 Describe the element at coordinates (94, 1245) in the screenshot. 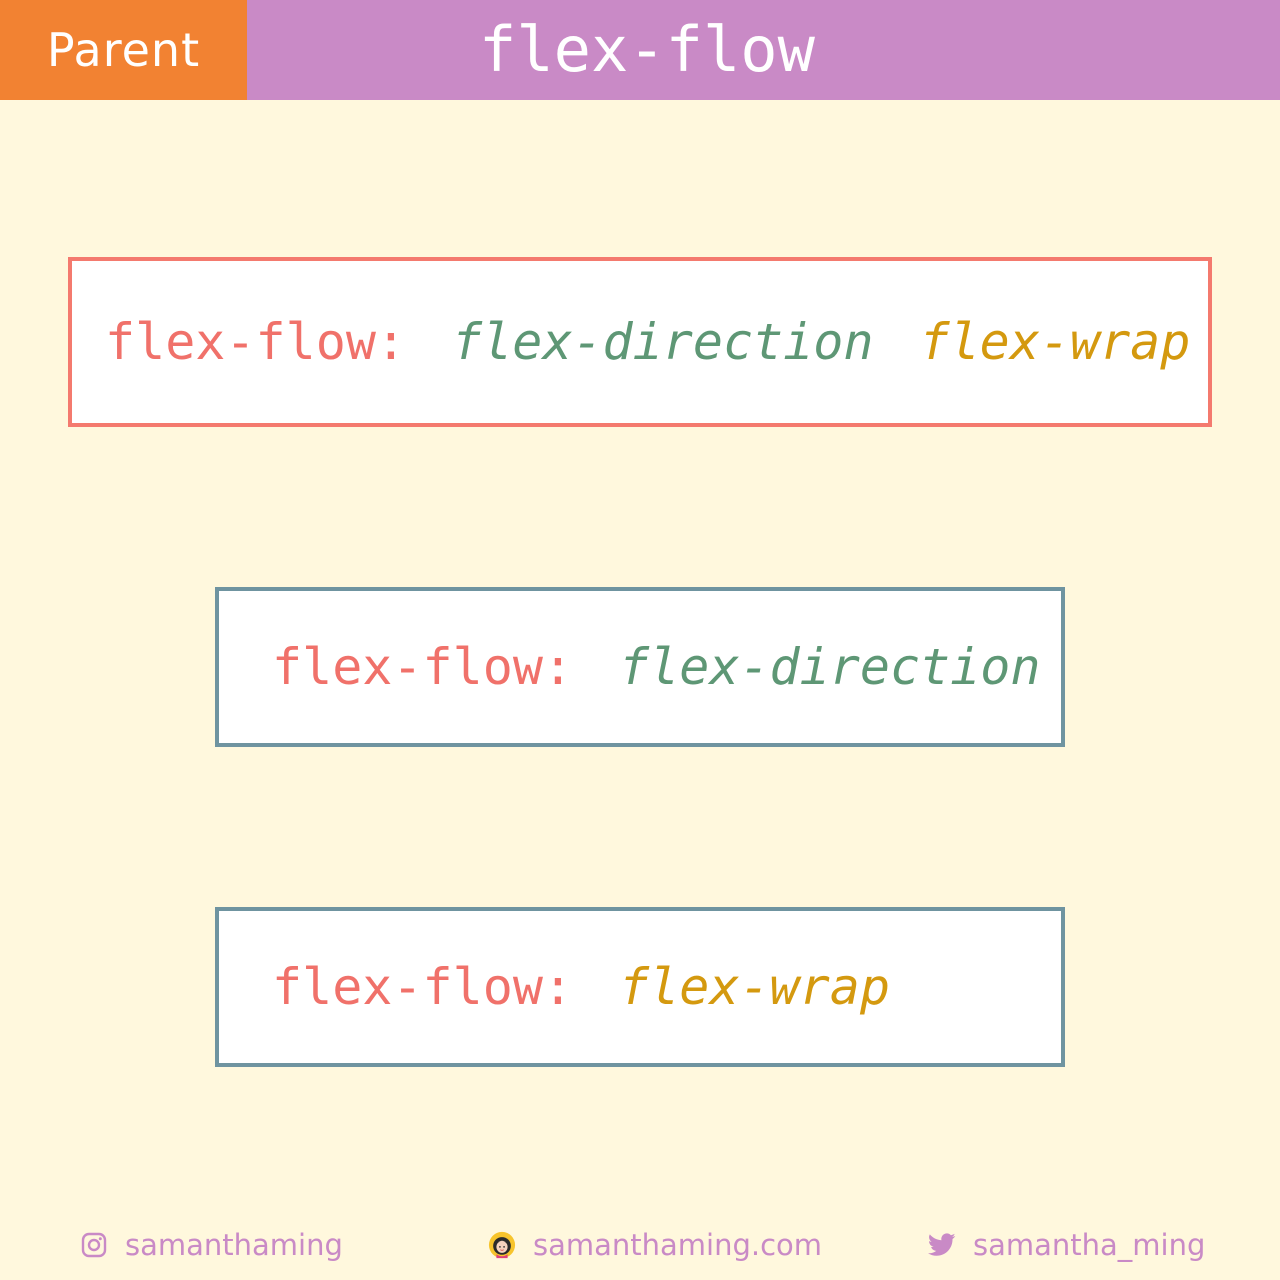

I see `instagram-icon` at that location.